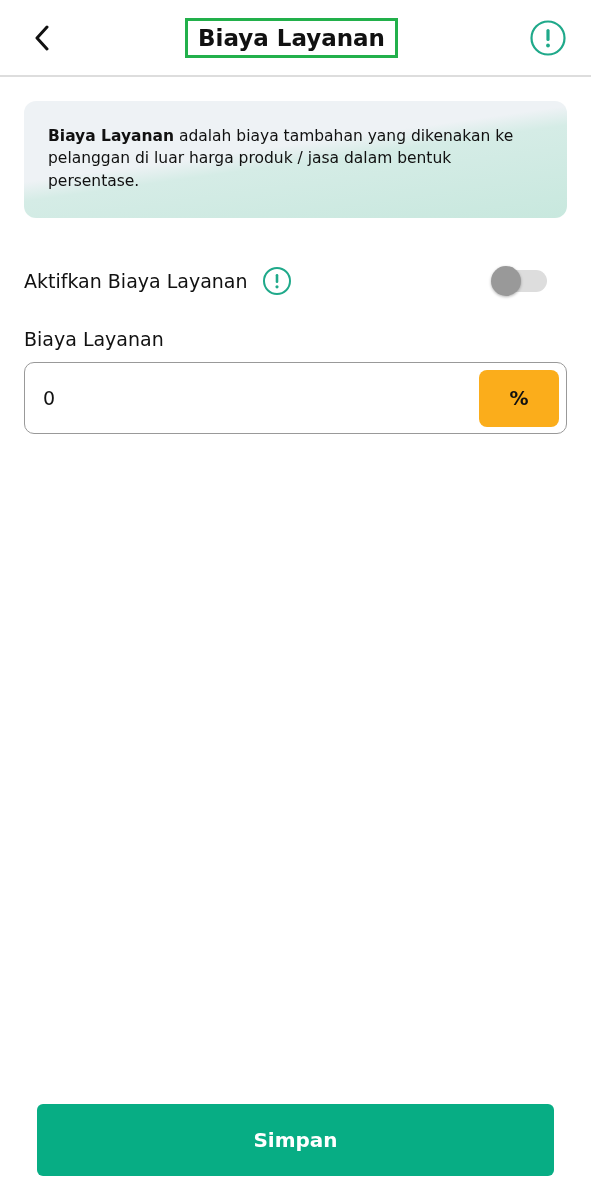  I want to click on page-title: Biaya Layanan, so click(291, 37).